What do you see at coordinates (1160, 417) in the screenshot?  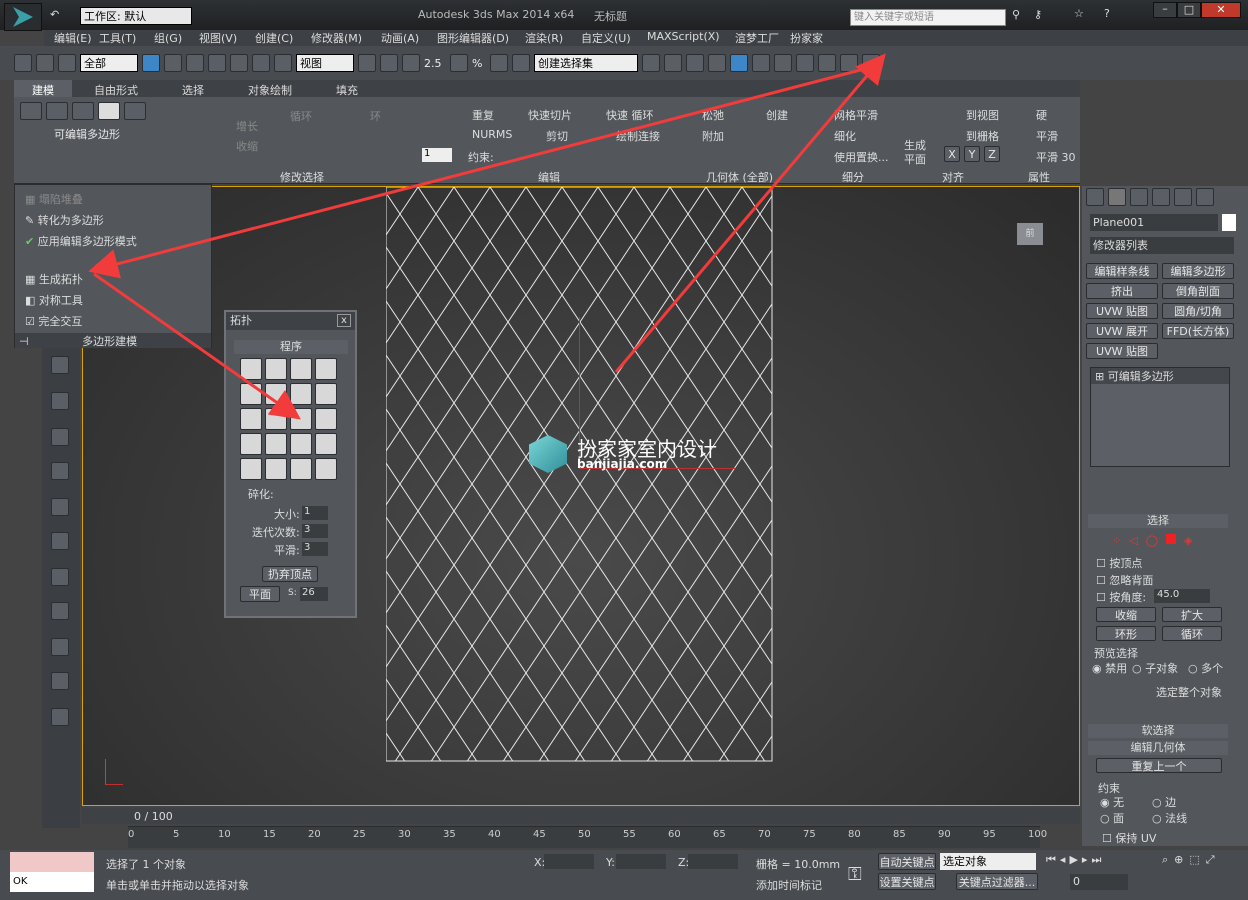 I see `modifier-stack: ⊞ 可编辑多边形` at bounding box center [1160, 417].